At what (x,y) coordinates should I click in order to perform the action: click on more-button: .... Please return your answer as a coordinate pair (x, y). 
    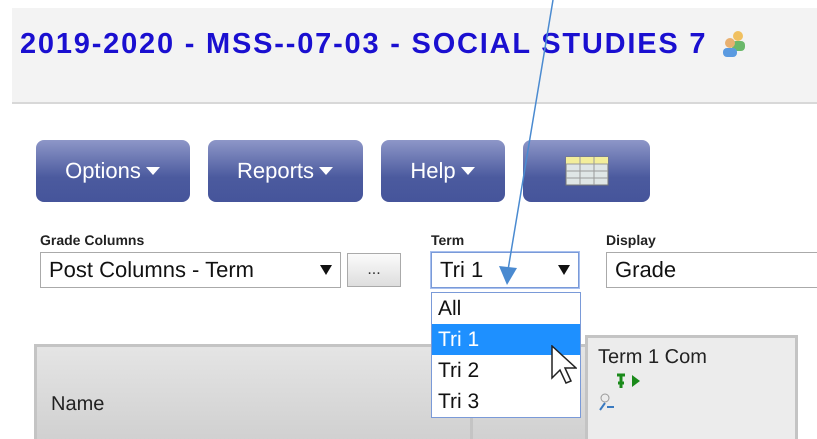
    Looking at the image, I should click on (374, 270).